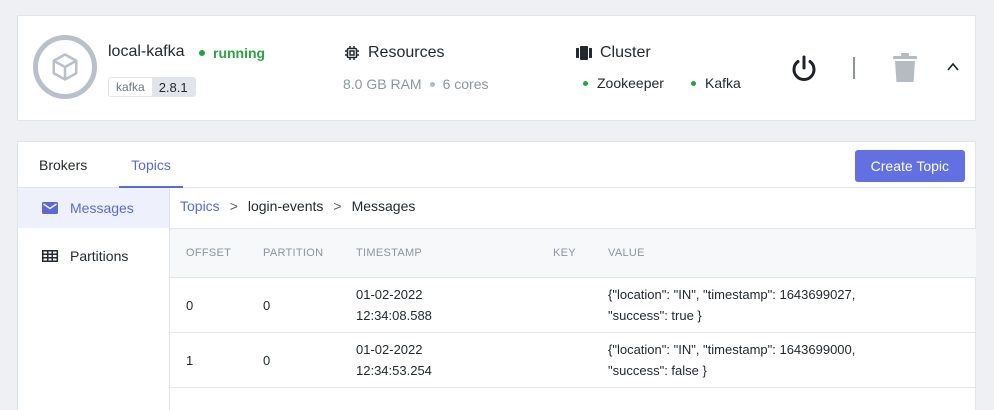 The width and height of the screenshot is (994, 410). What do you see at coordinates (99, 256) in the screenshot?
I see `sidebar-item-label: Partitions` at bounding box center [99, 256].